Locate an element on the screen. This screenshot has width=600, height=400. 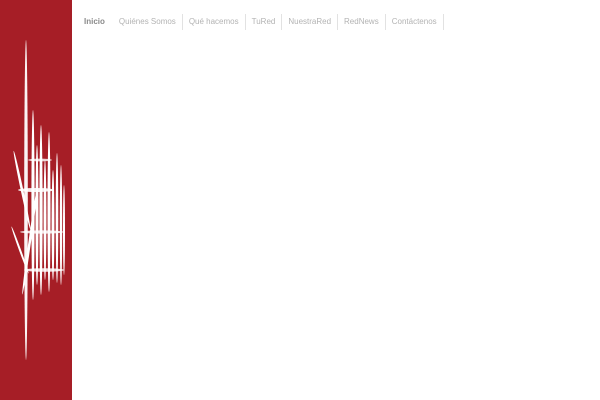
nav-item-contactenos: Contáctenos is located at coordinates (415, 22).